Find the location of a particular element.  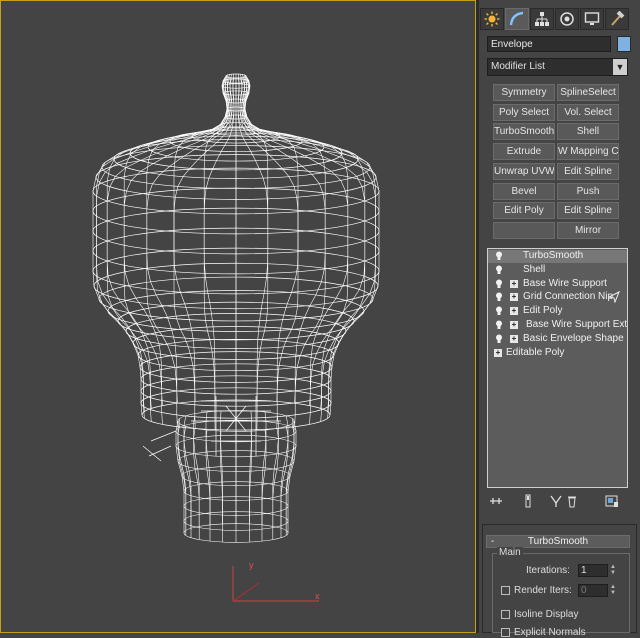

make-unique-icon is located at coordinates (556, 501).